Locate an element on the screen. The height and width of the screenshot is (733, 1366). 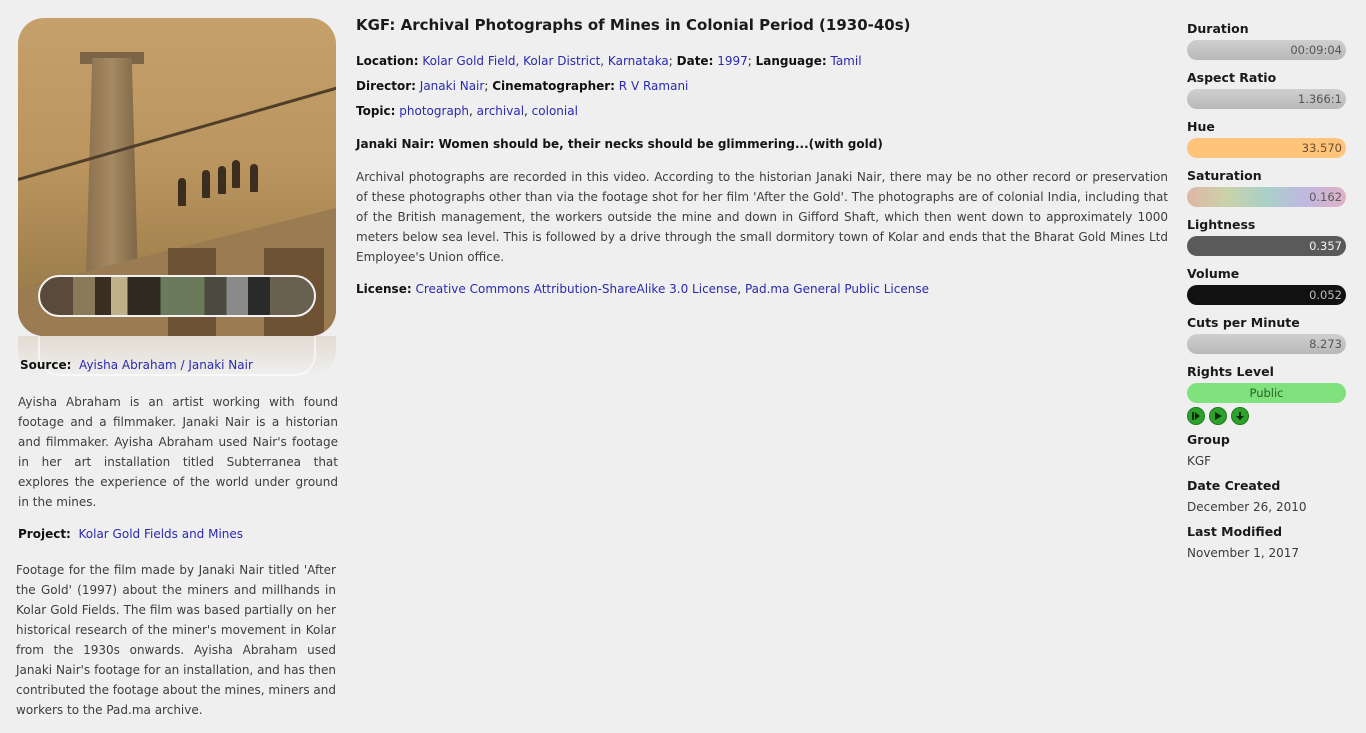
saturation-bar: 0.162 is located at coordinates (1266, 197).